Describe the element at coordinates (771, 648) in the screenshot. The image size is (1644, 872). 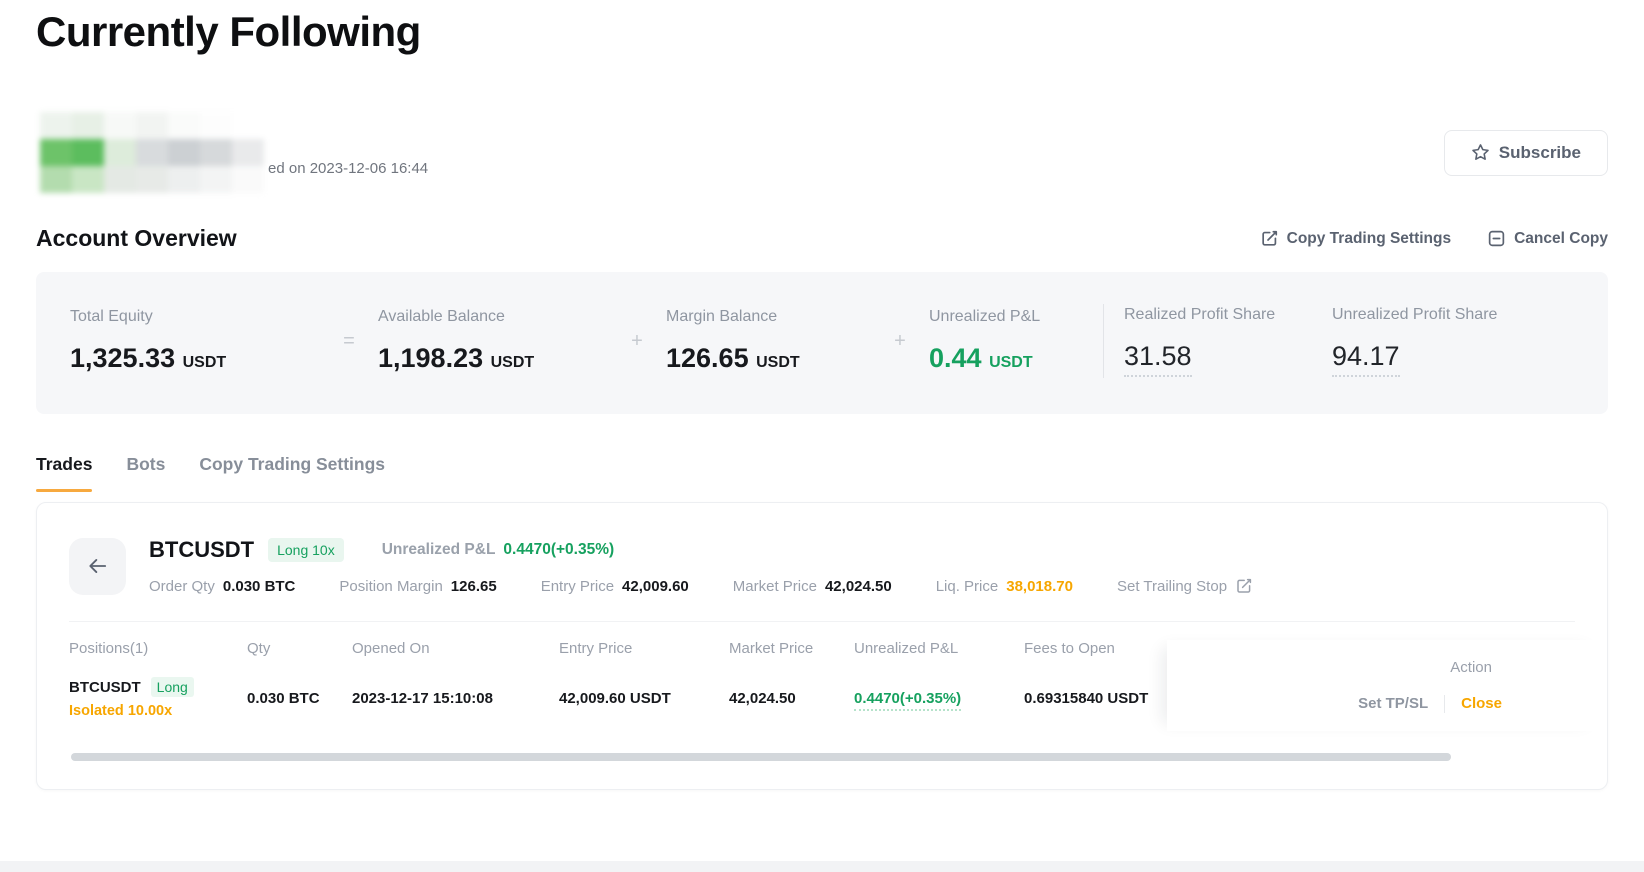
I see `col-market-price: Market Price` at that location.